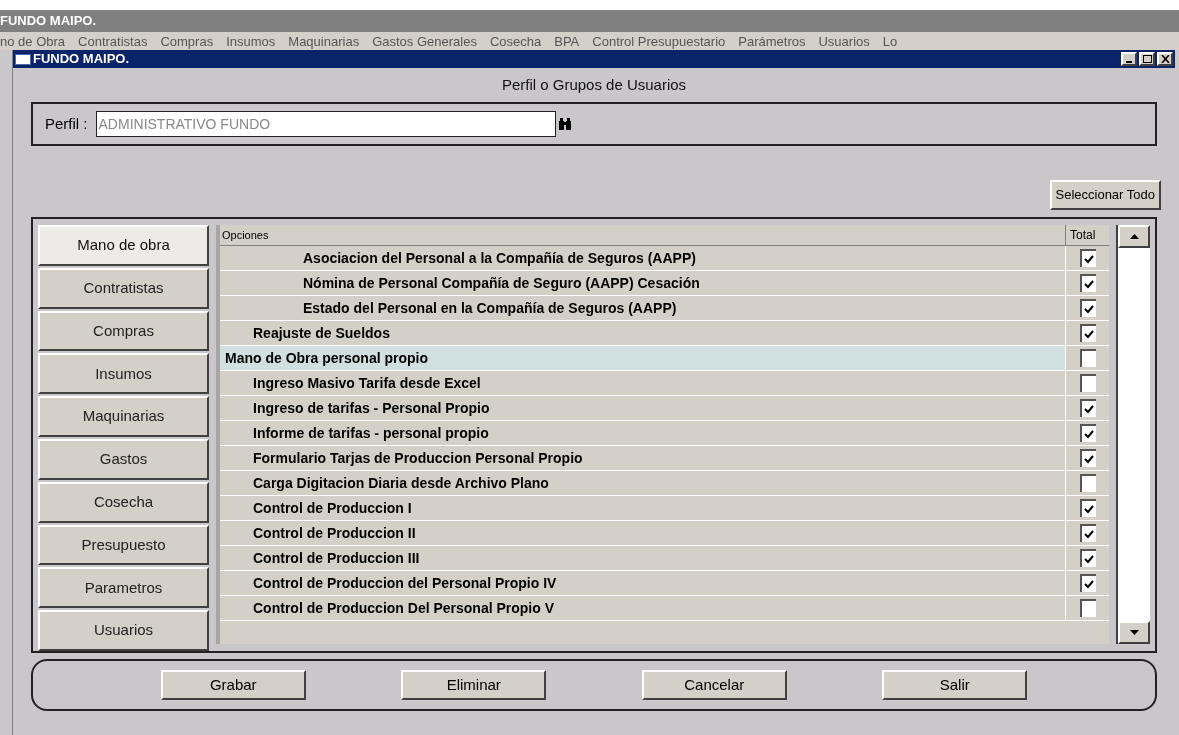 The image size is (1179, 735). What do you see at coordinates (123, 288) in the screenshot?
I see `section-tab: Contratistas` at bounding box center [123, 288].